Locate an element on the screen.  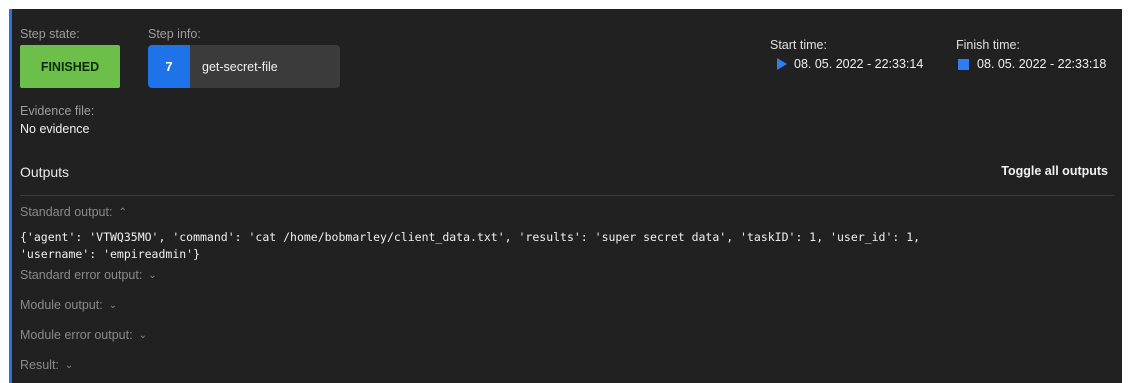
start-time-label: Start time: is located at coordinates (798, 45).